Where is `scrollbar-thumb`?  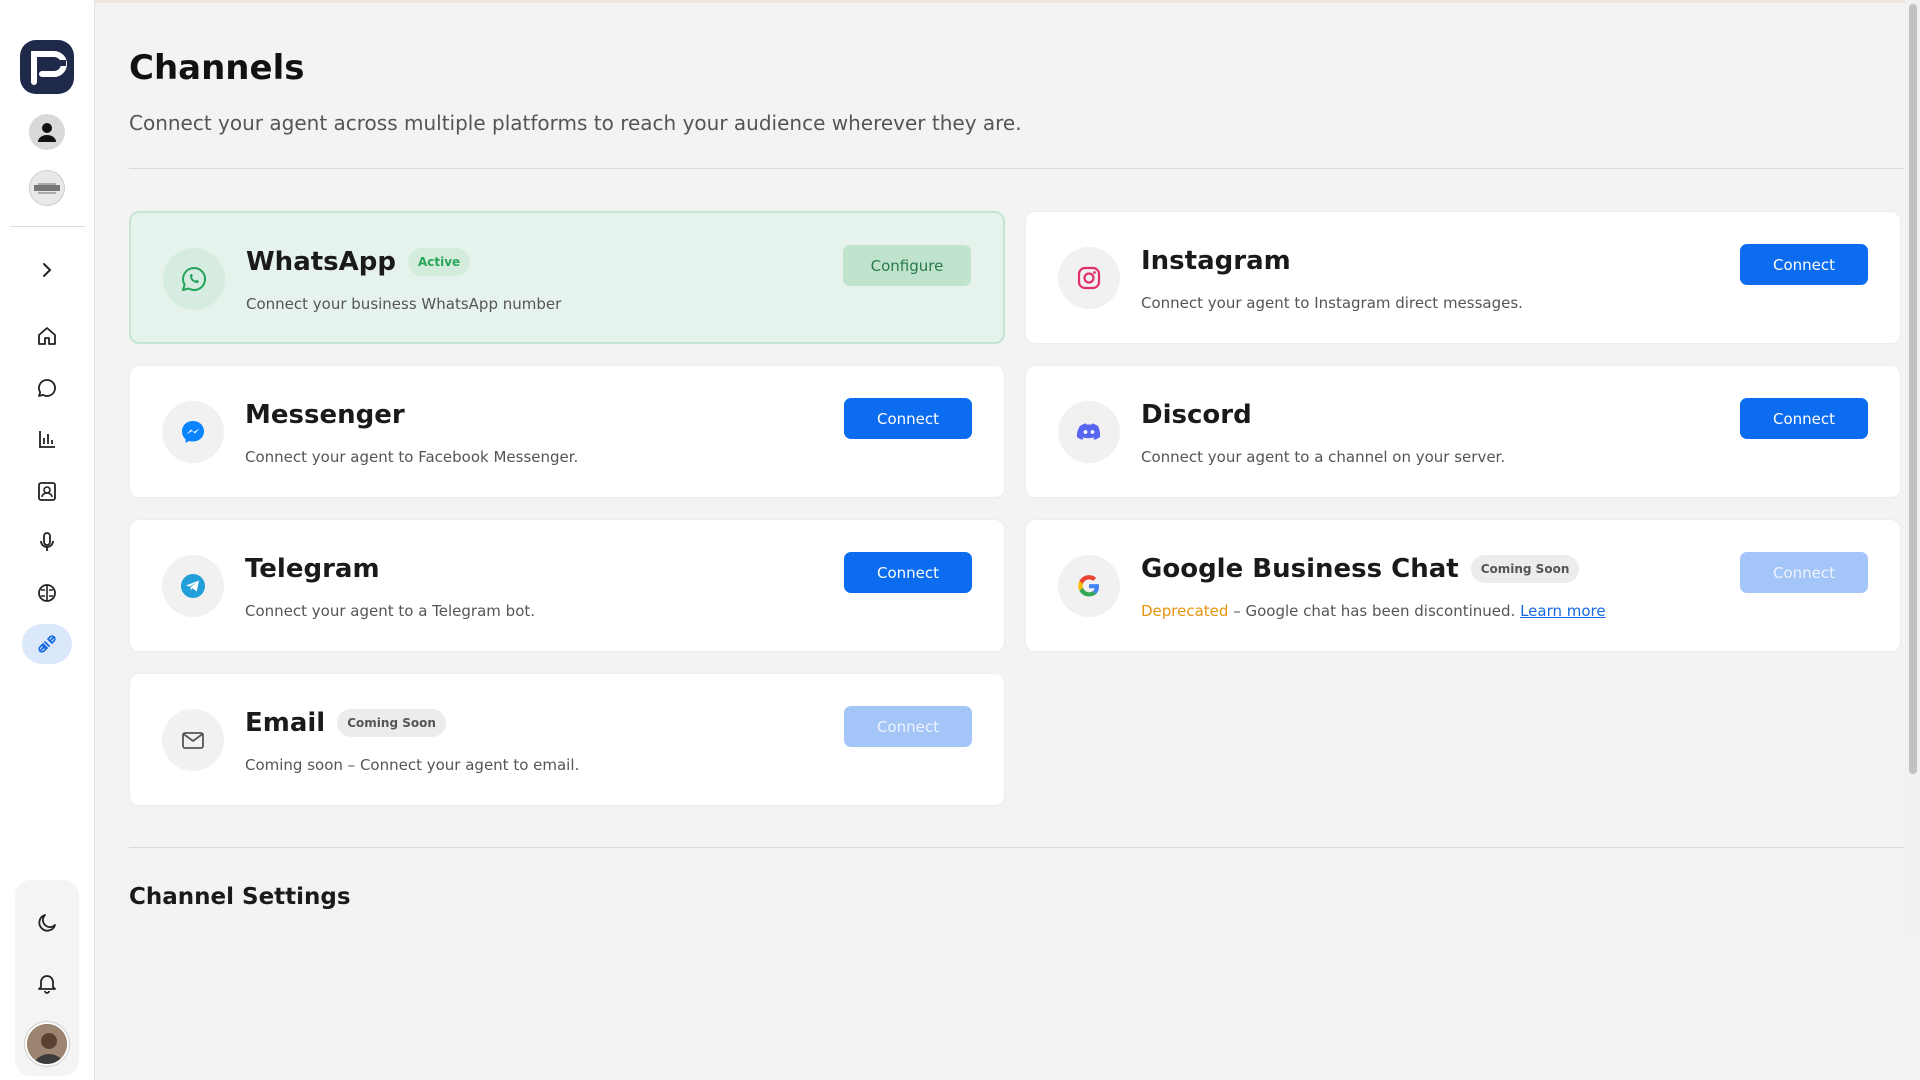 scrollbar-thumb is located at coordinates (1913, 389).